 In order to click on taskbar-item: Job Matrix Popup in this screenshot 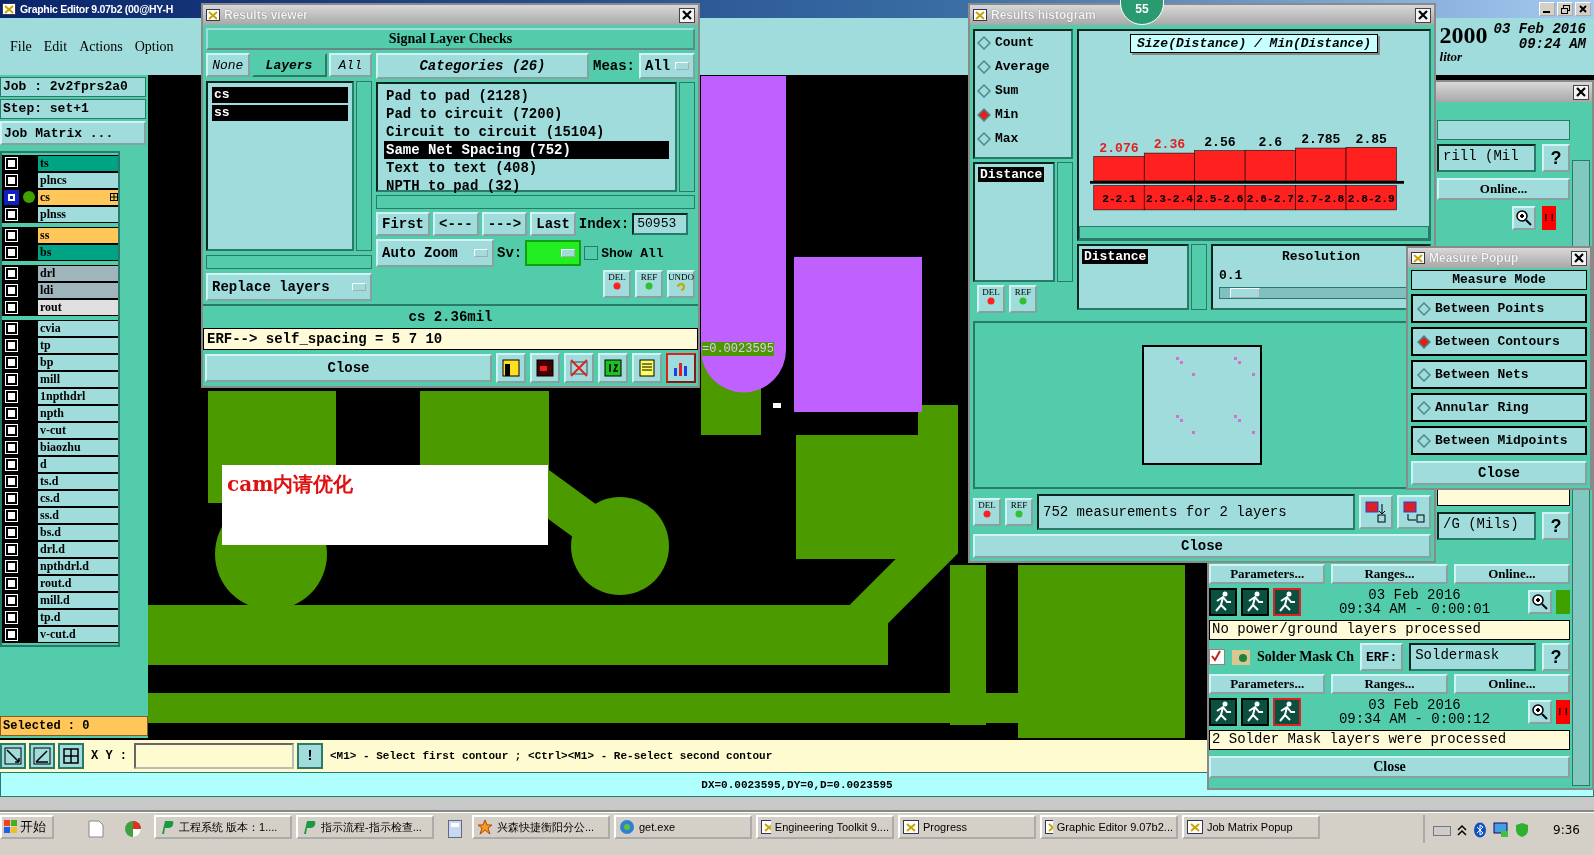, I will do `click(1251, 827)`.